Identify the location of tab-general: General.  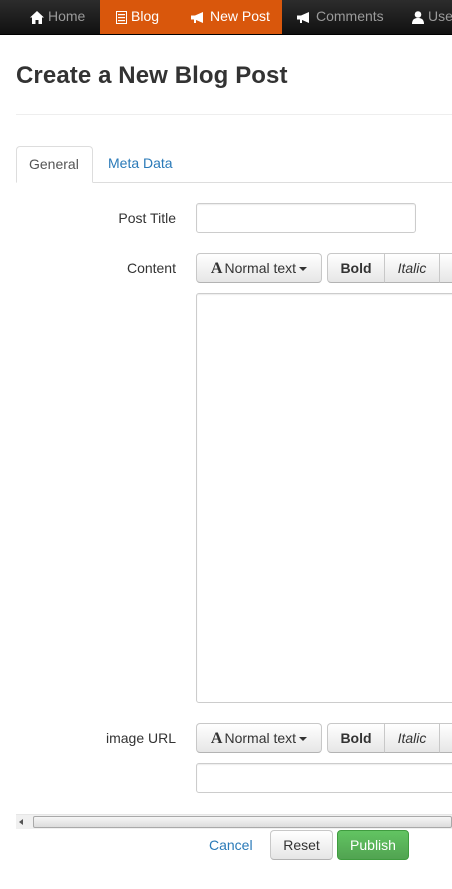
(54, 164).